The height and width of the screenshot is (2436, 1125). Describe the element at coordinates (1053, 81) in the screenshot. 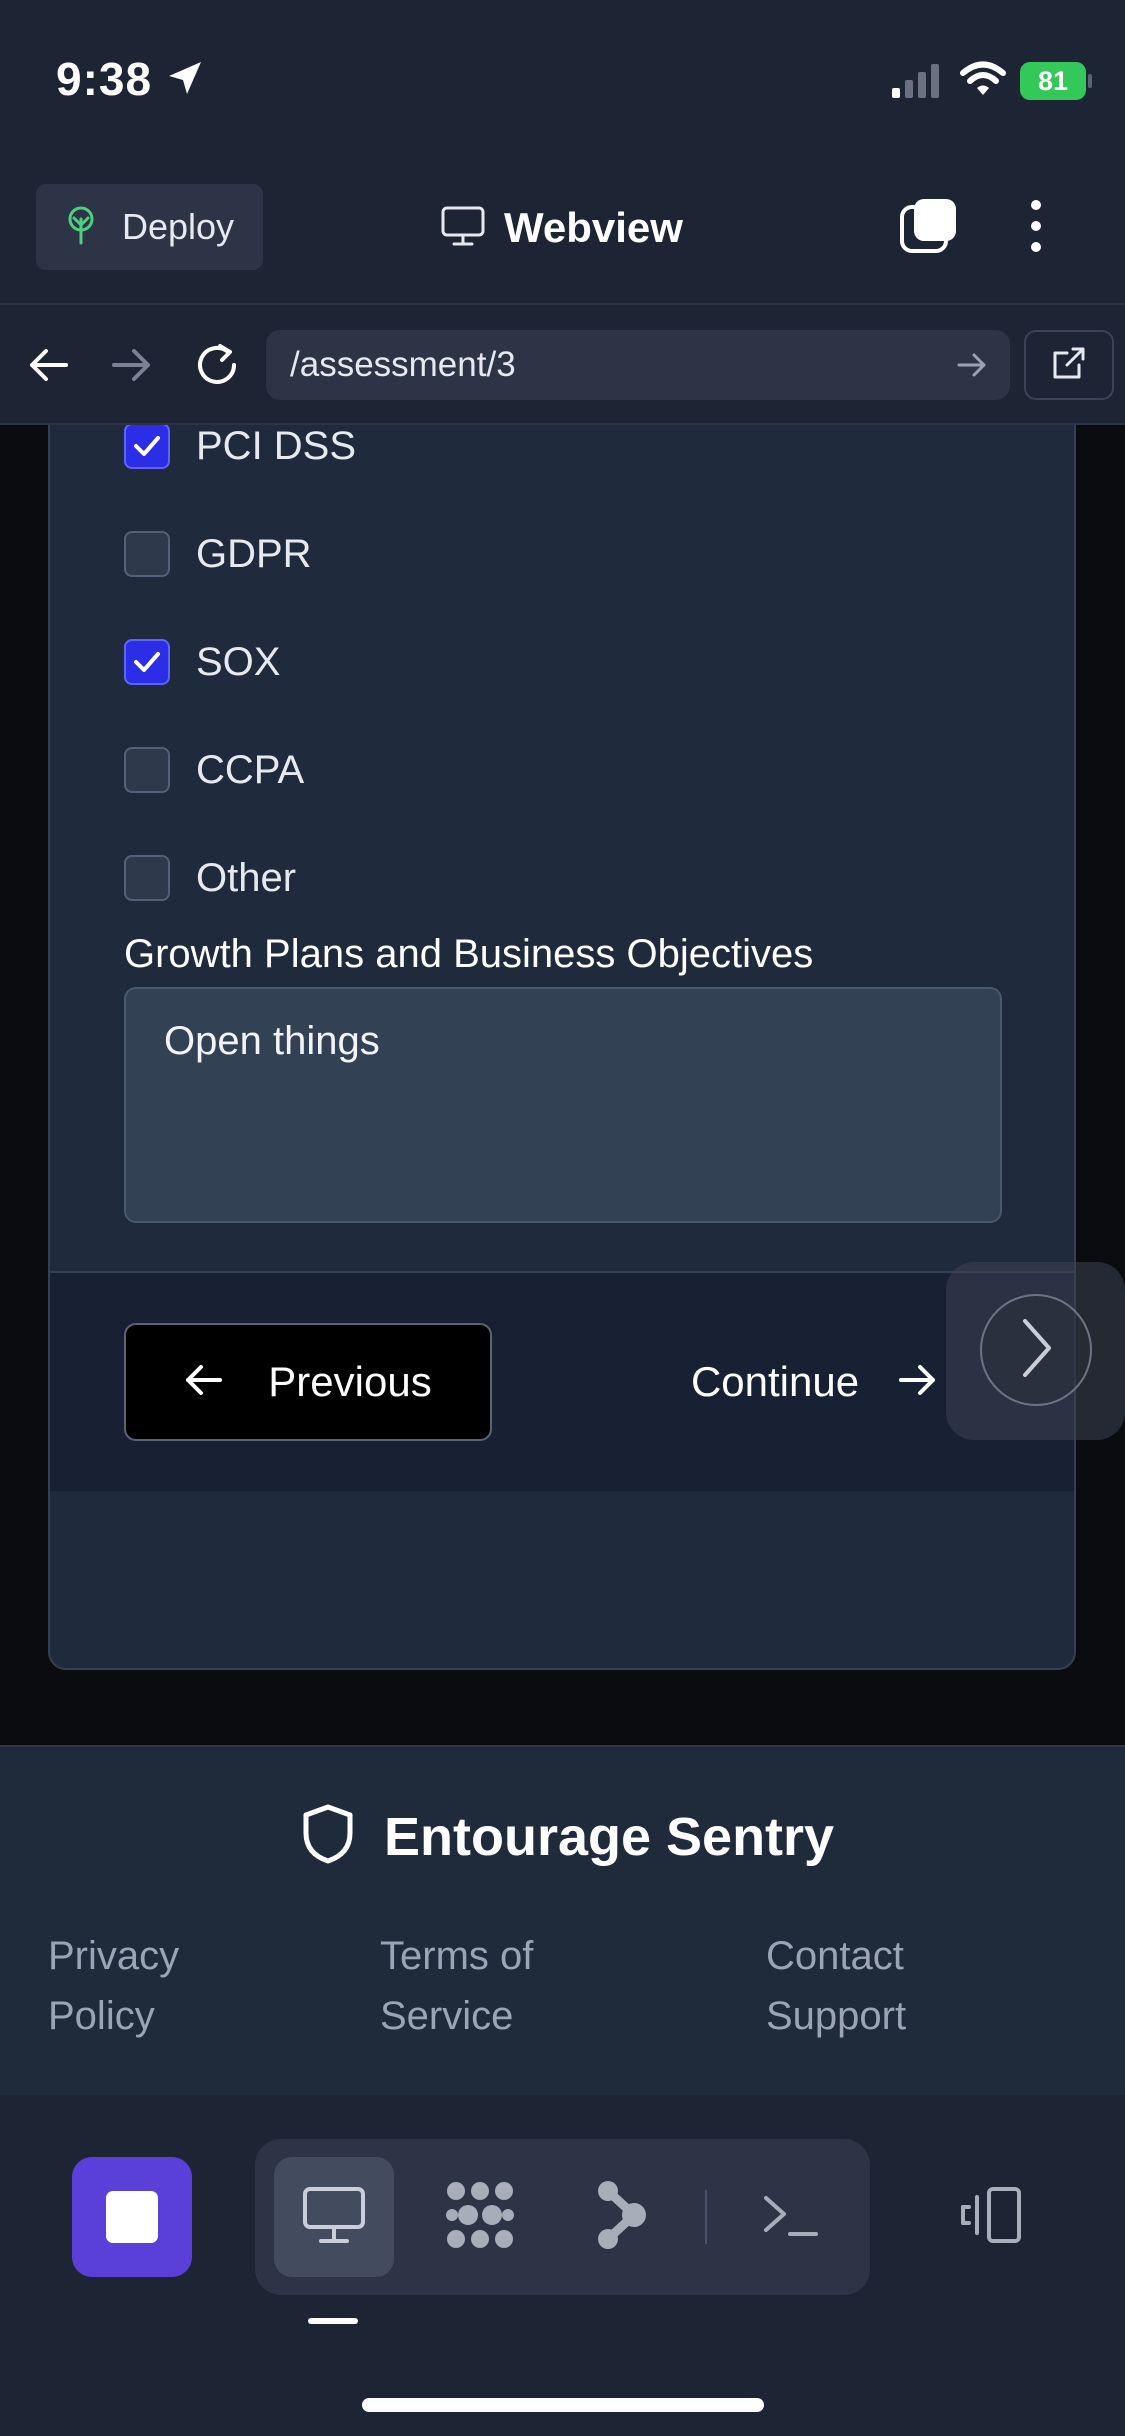

I see `battery-indicator: 81` at that location.